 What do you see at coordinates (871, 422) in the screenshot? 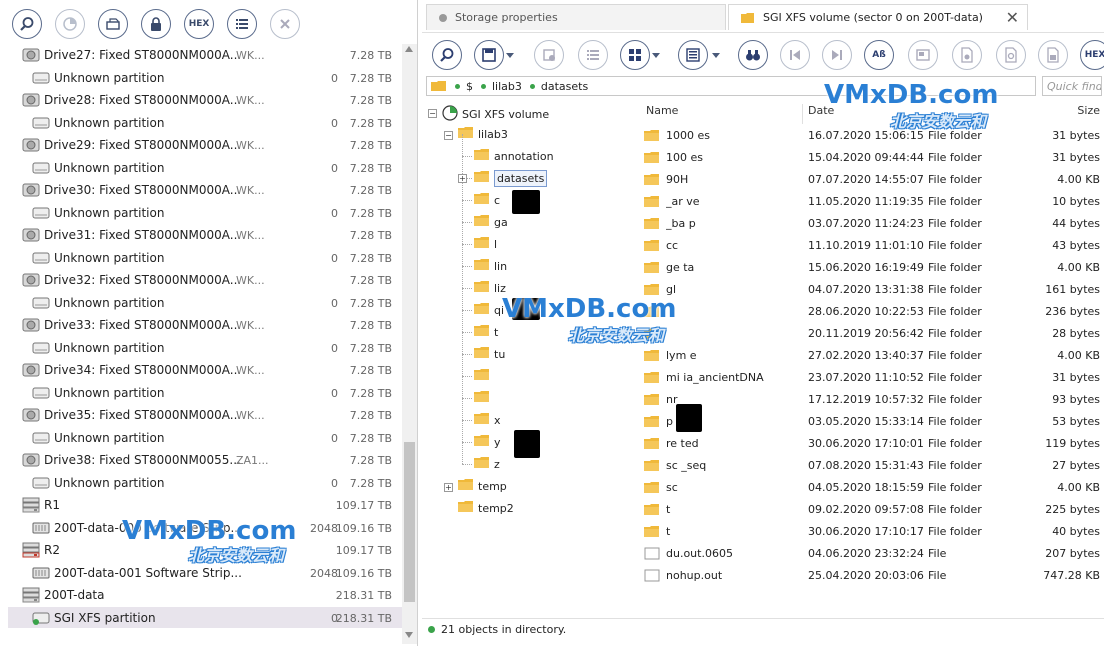
I see `table-row: p 03.05.2020 15:33:14 File folder 53 bytes` at bounding box center [871, 422].